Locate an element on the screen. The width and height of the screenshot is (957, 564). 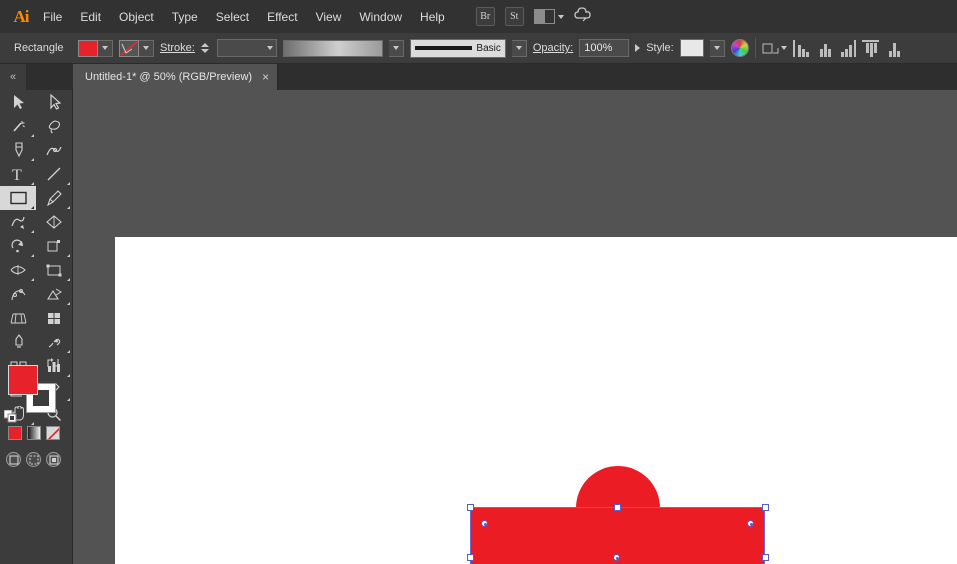
rectangle-tool is located at coordinates (18, 198).